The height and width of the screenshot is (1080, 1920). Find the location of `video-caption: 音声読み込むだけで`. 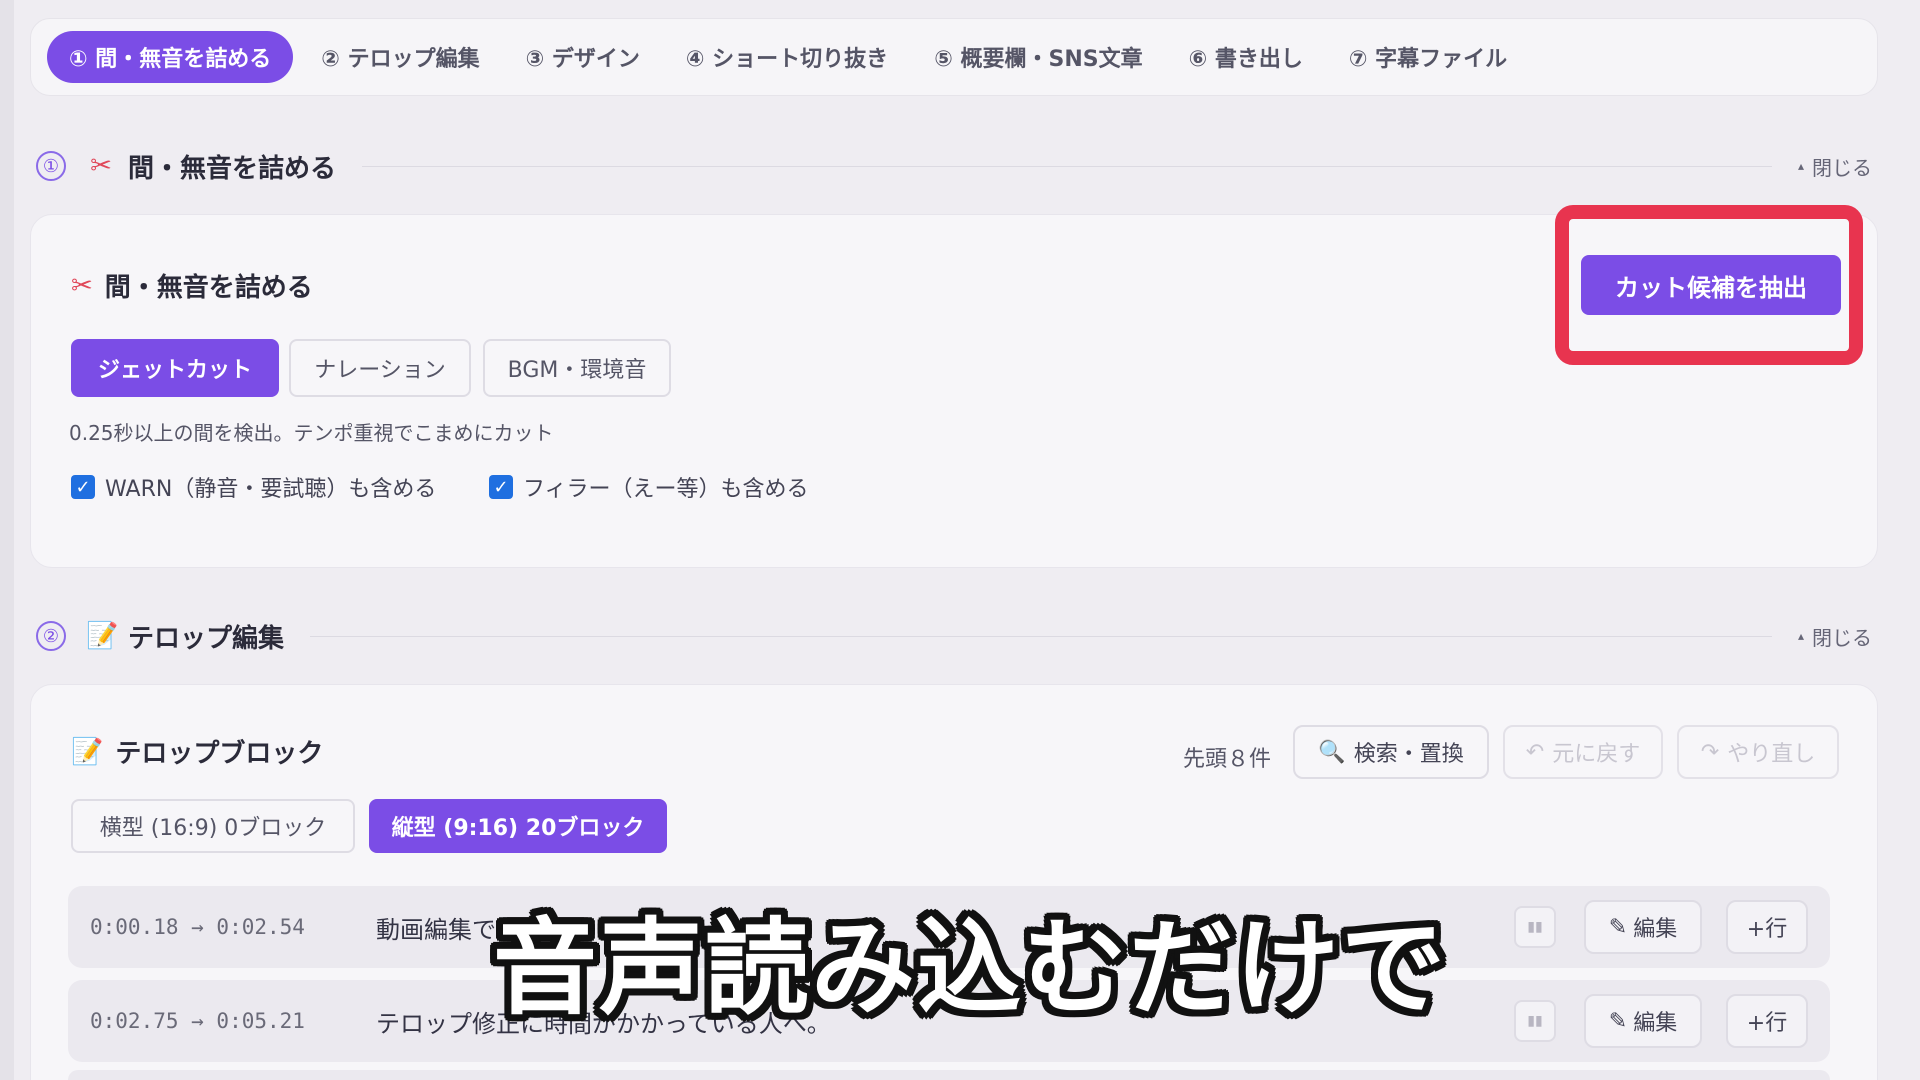

video-caption: 音声読み込むだけで is located at coordinates (970, 967).